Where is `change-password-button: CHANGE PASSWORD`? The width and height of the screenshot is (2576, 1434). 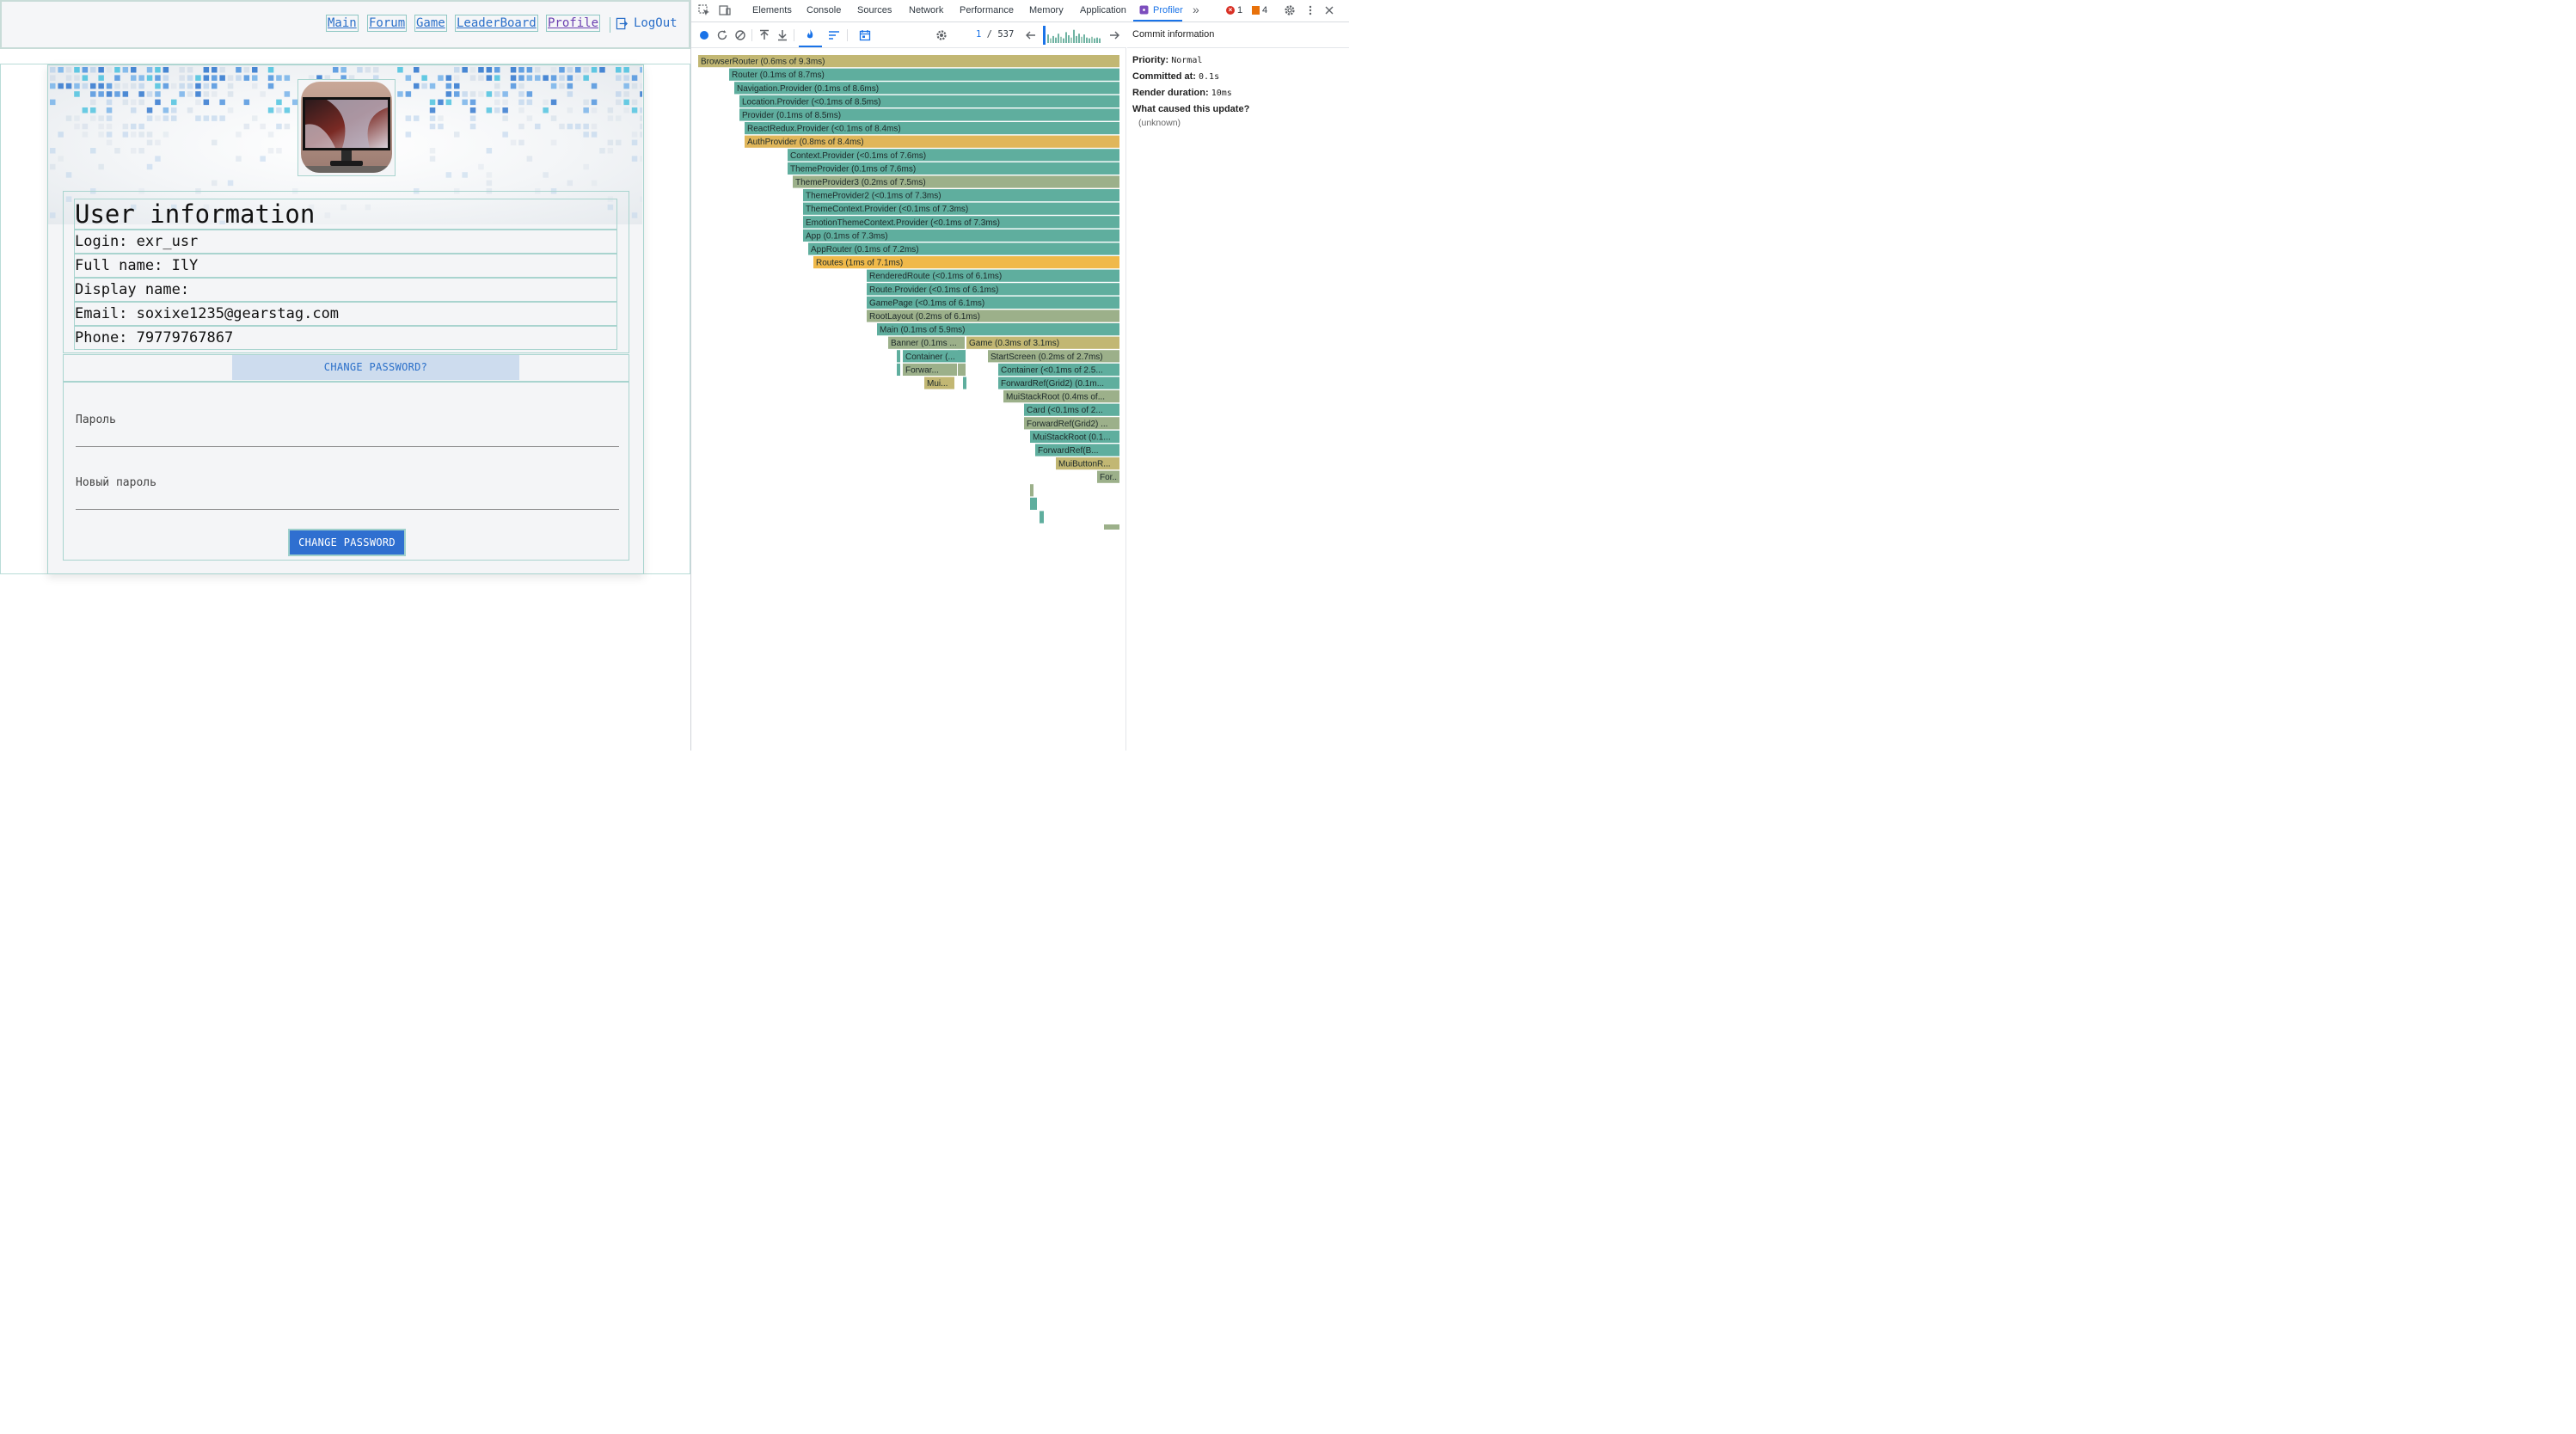 change-password-button: CHANGE PASSWORD is located at coordinates (347, 542).